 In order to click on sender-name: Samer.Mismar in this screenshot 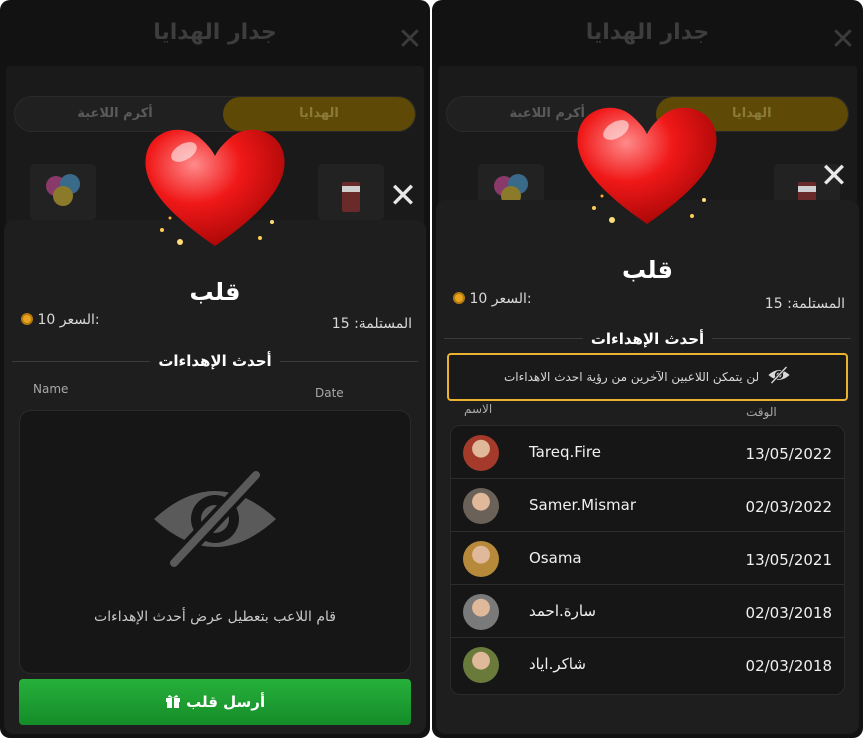, I will do `click(583, 505)`.